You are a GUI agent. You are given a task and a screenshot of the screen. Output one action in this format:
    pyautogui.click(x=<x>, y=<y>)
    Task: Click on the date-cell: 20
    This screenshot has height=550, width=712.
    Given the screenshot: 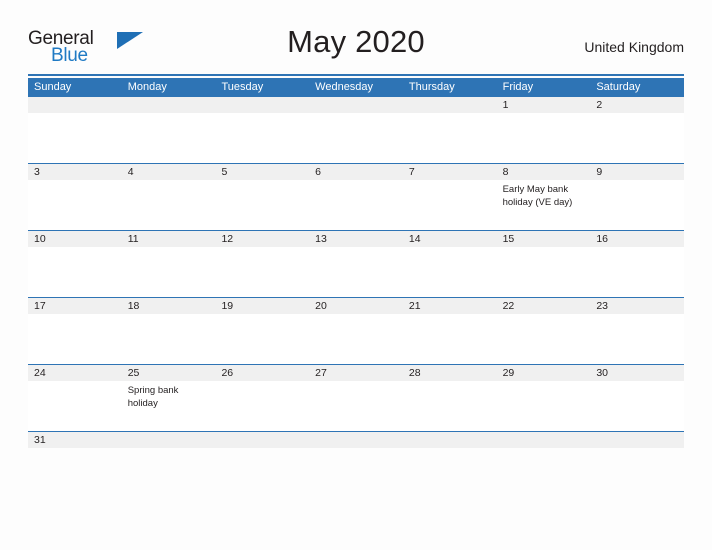 What is the action you would take?
    pyautogui.click(x=356, y=306)
    